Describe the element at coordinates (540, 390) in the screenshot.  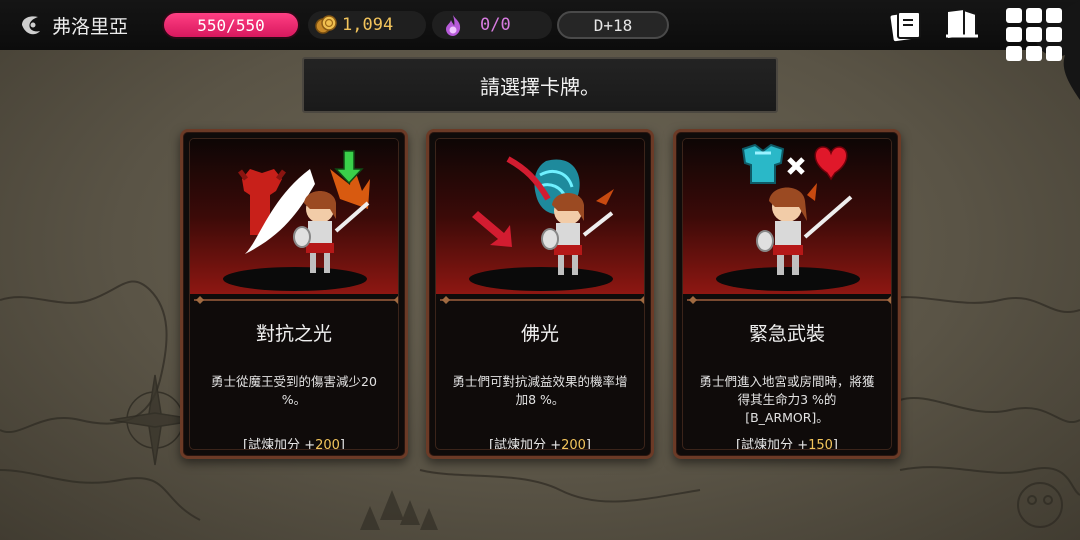
I see `card-description: 勇士們可對抗減益效果的機率增加8 %。` at that location.